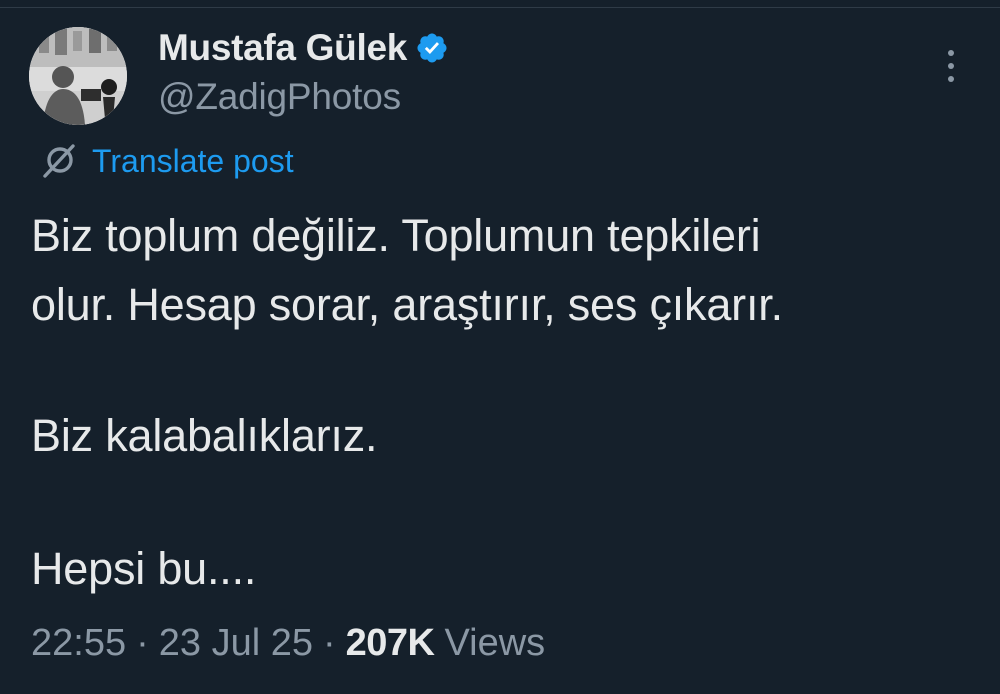 The image size is (1000, 694). I want to click on tweet-date: 23 Jul 25, so click(236, 643).